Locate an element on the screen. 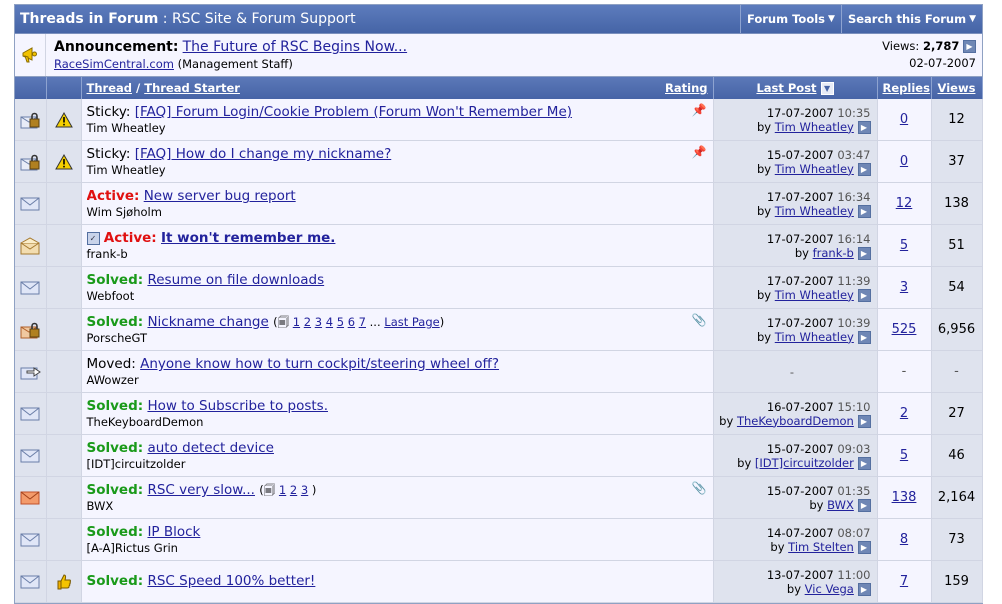  replies-count-link: 2 is located at coordinates (904, 413).